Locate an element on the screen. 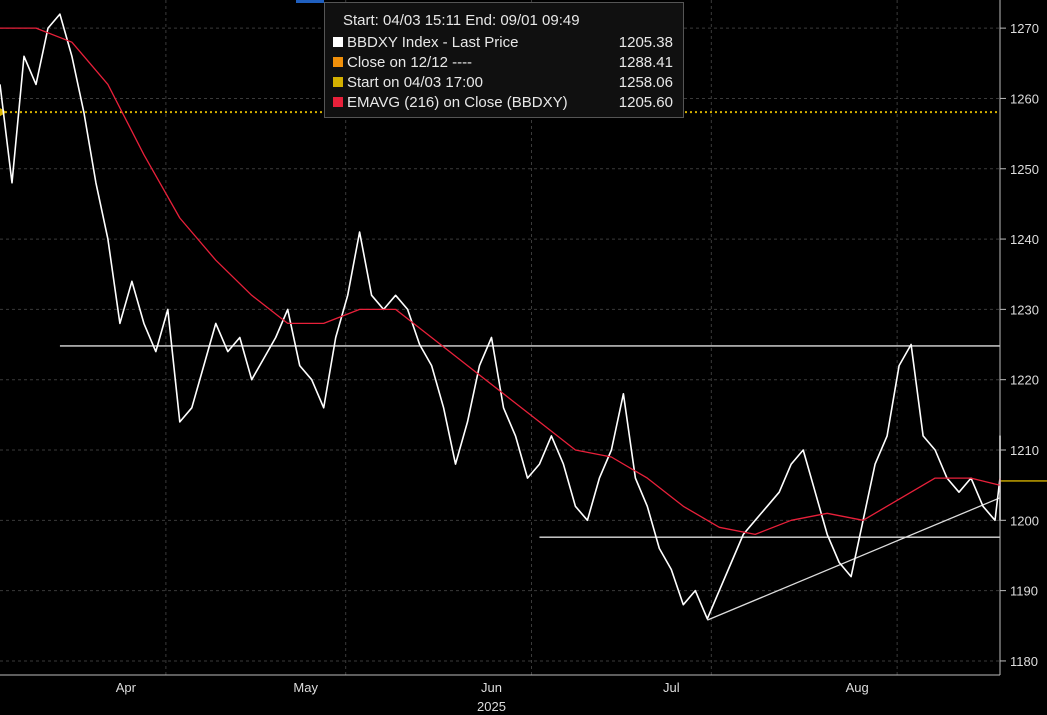 Image resolution: width=1047 pixels, height=715 pixels. x-tick-label: Jun is located at coordinates (491, 687).